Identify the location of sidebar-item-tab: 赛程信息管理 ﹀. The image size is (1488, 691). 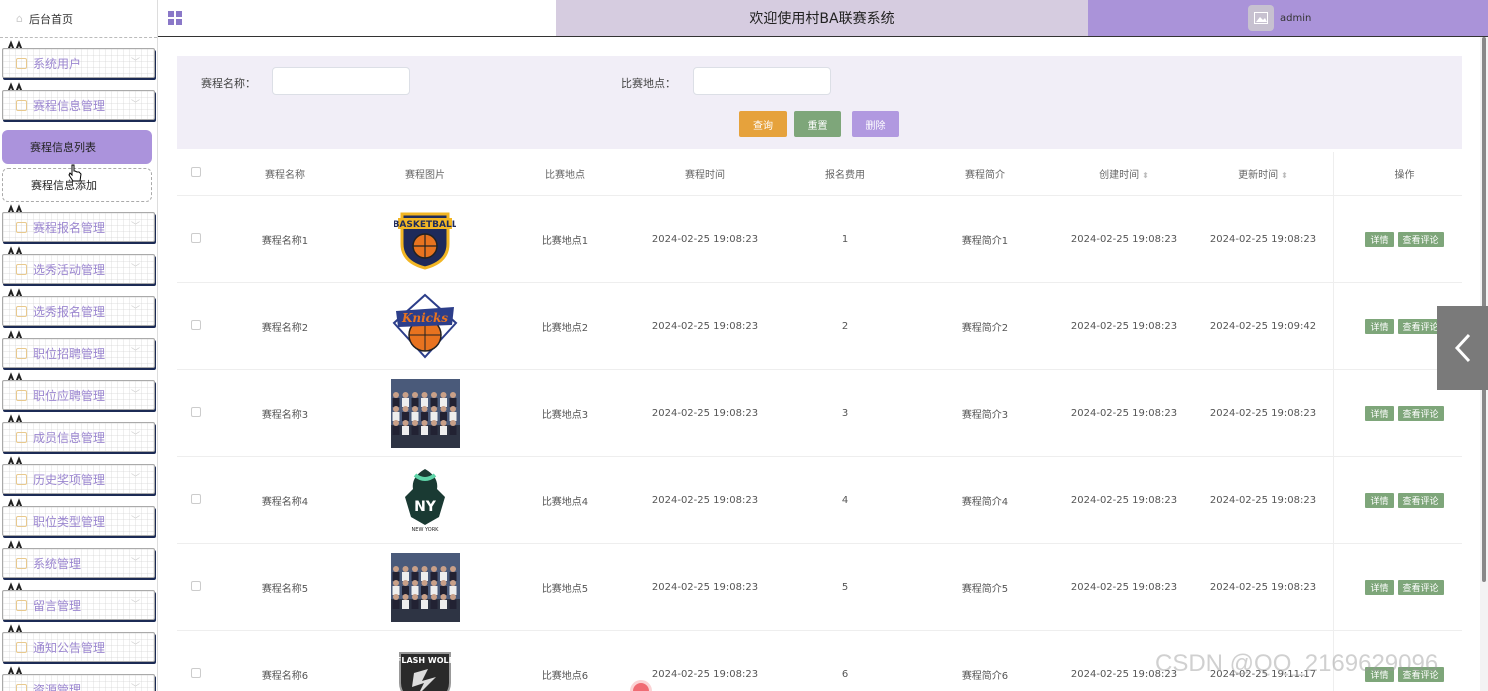
(78, 105).